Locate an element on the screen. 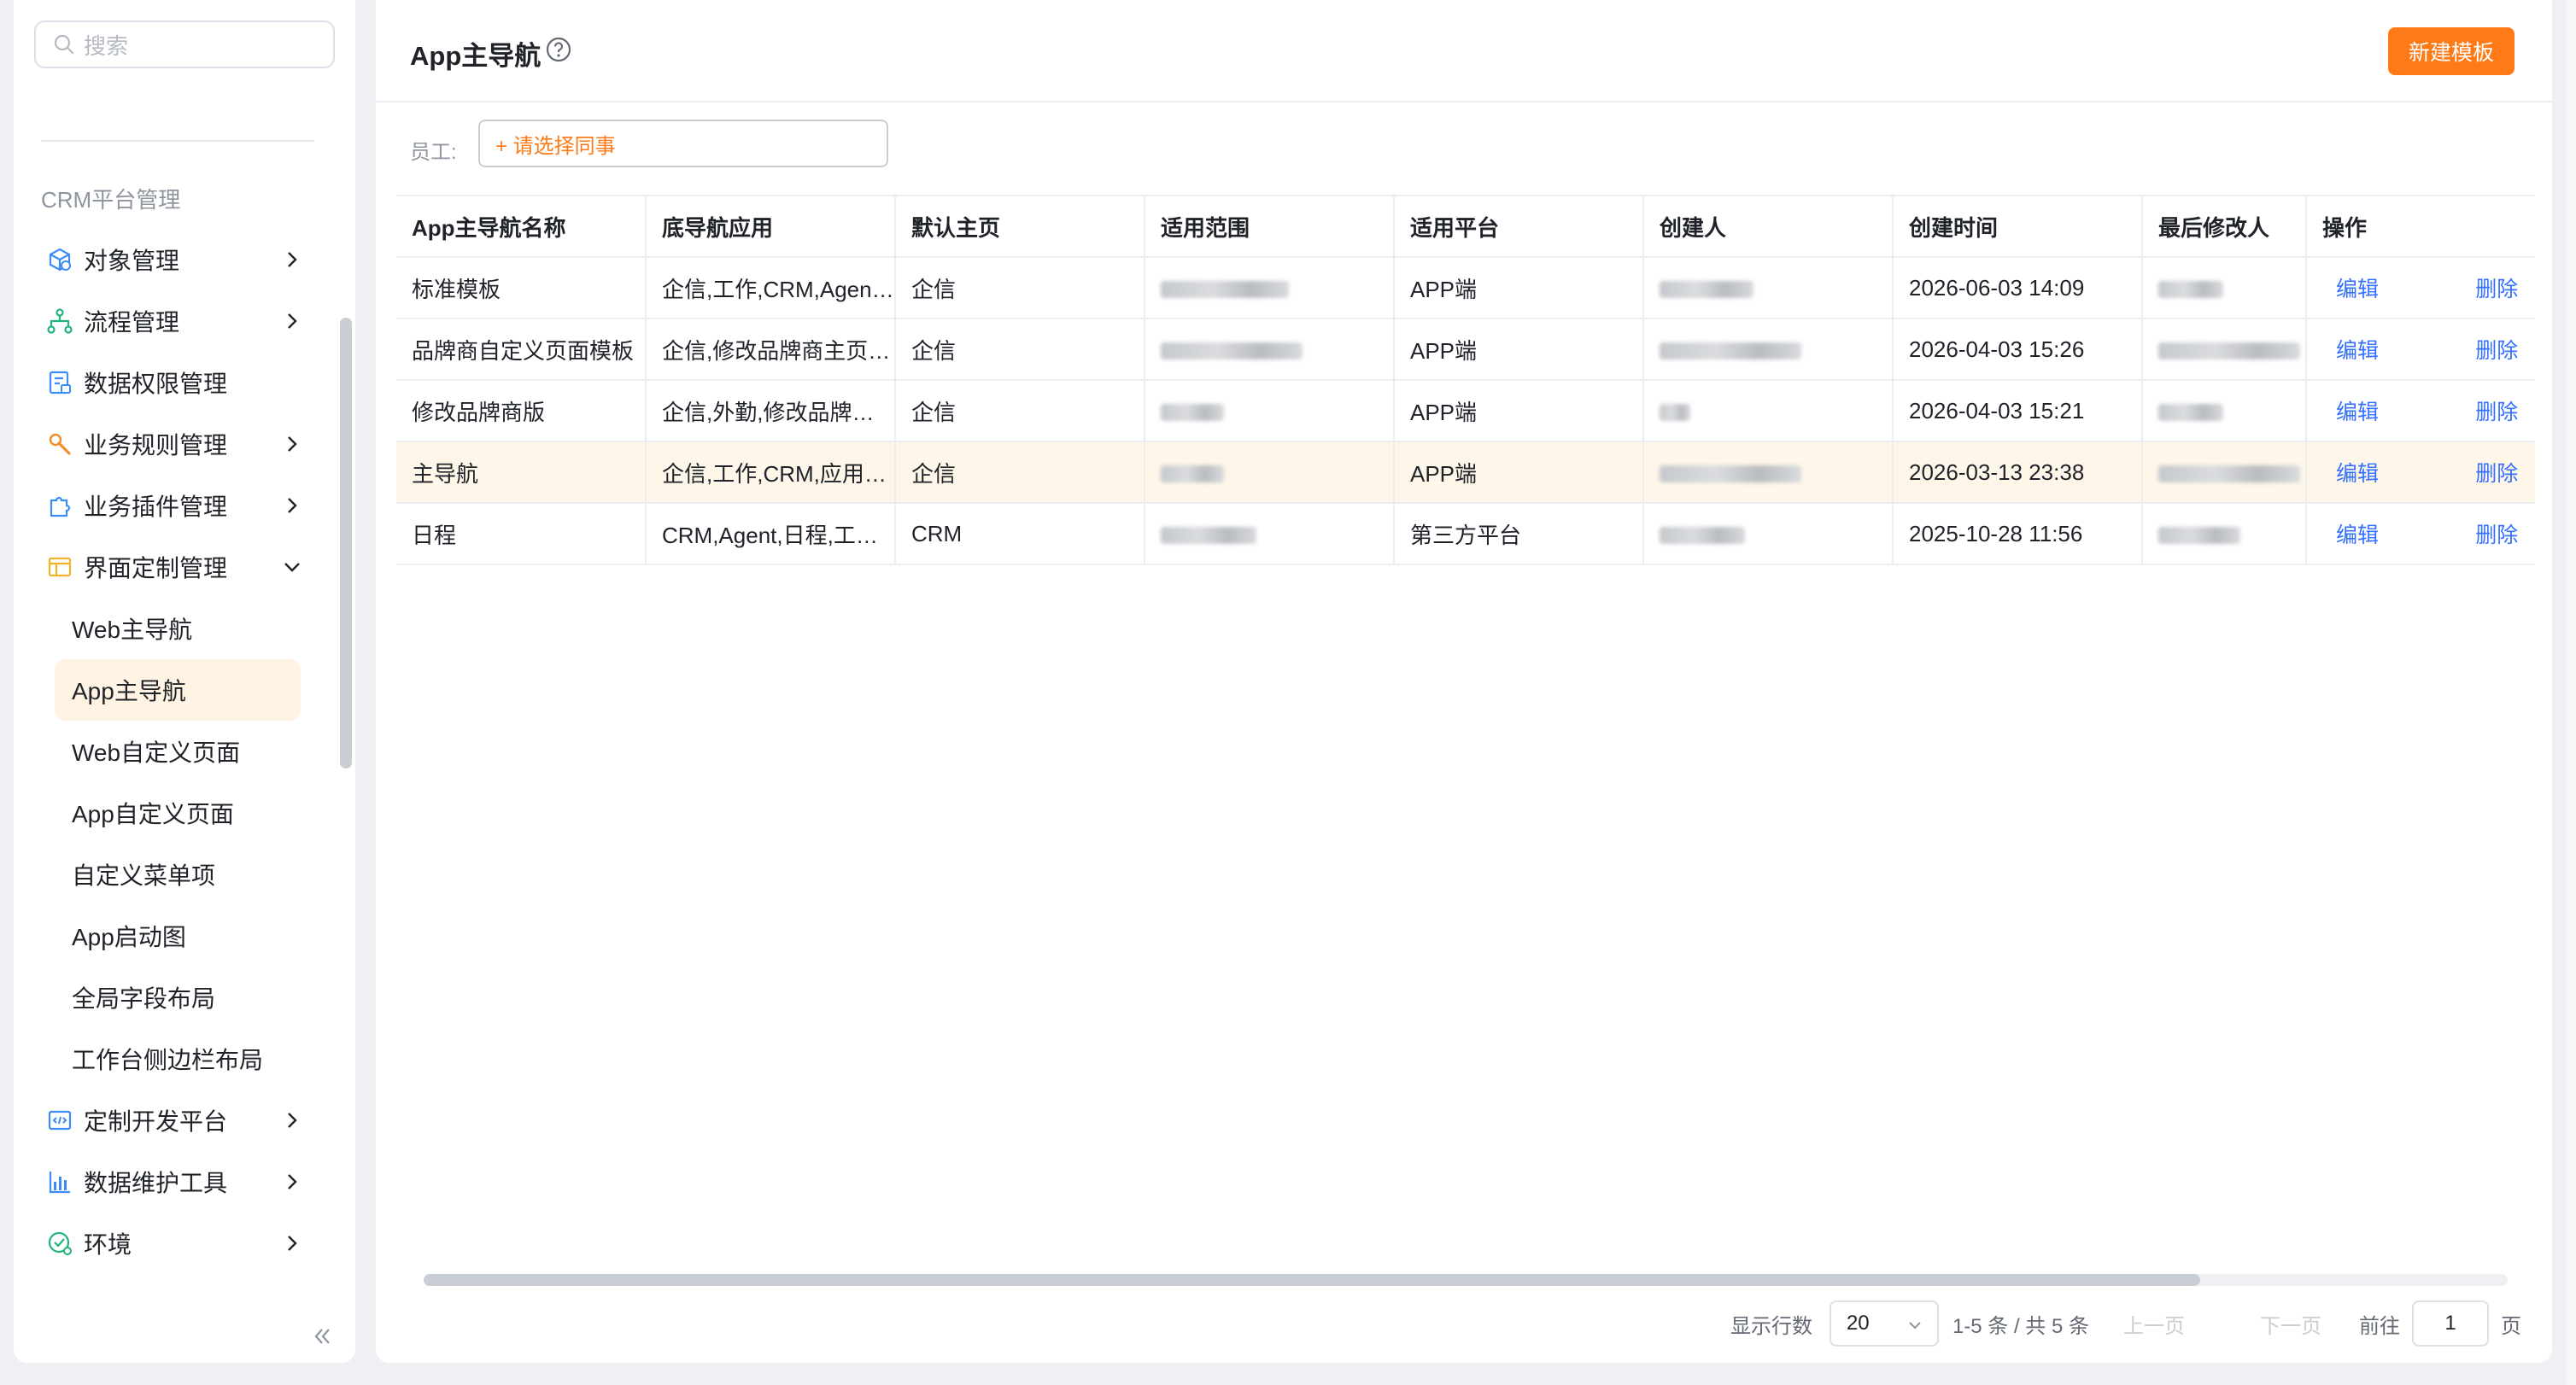 This screenshot has height=1385, width=2576. collapse-sidebar-icon is located at coordinates (322, 1336).